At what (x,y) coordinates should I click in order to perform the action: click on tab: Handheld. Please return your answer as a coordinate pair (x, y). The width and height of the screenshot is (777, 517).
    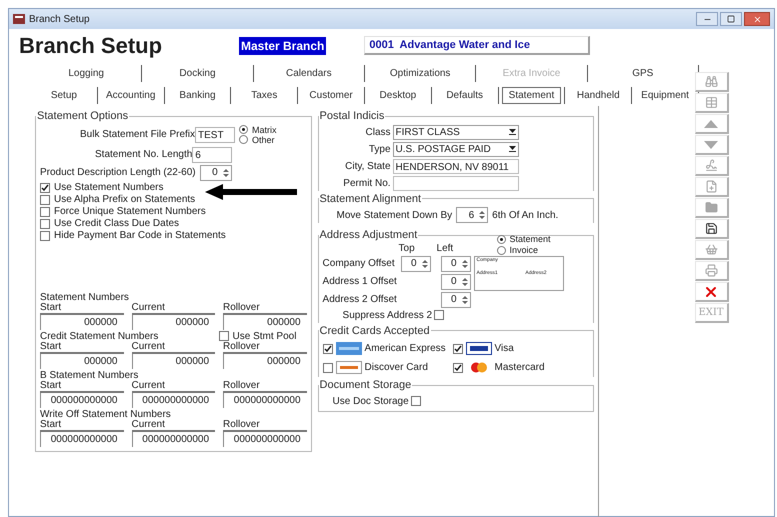
    Looking at the image, I should click on (598, 95).